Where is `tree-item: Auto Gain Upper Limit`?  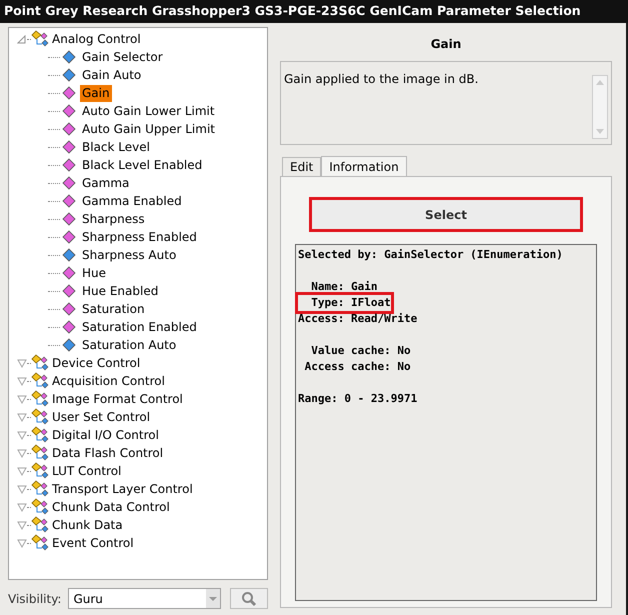 tree-item: Auto Gain Upper Limit is located at coordinates (148, 129).